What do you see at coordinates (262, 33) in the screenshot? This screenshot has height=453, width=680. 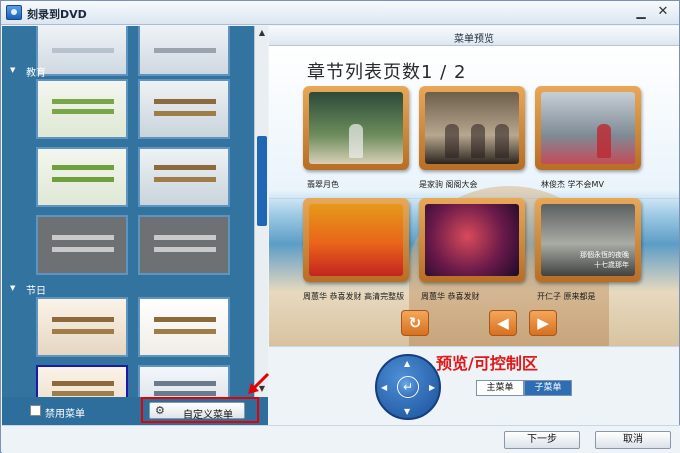 I see `scroll-up-icon: ▲` at bounding box center [262, 33].